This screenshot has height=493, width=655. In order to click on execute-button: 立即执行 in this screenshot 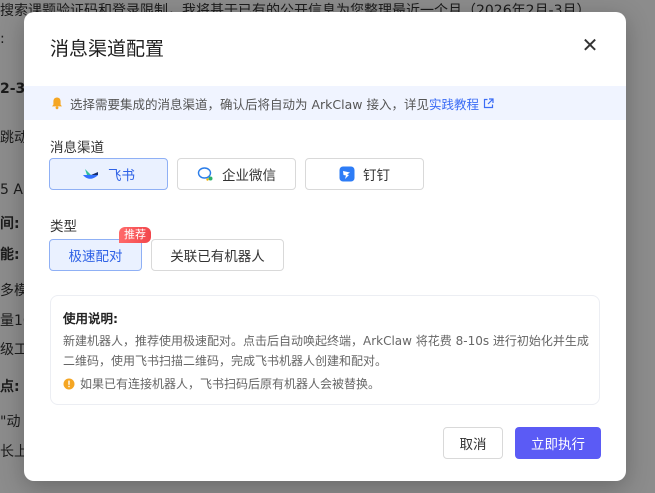, I will do `click(558, 443)`.